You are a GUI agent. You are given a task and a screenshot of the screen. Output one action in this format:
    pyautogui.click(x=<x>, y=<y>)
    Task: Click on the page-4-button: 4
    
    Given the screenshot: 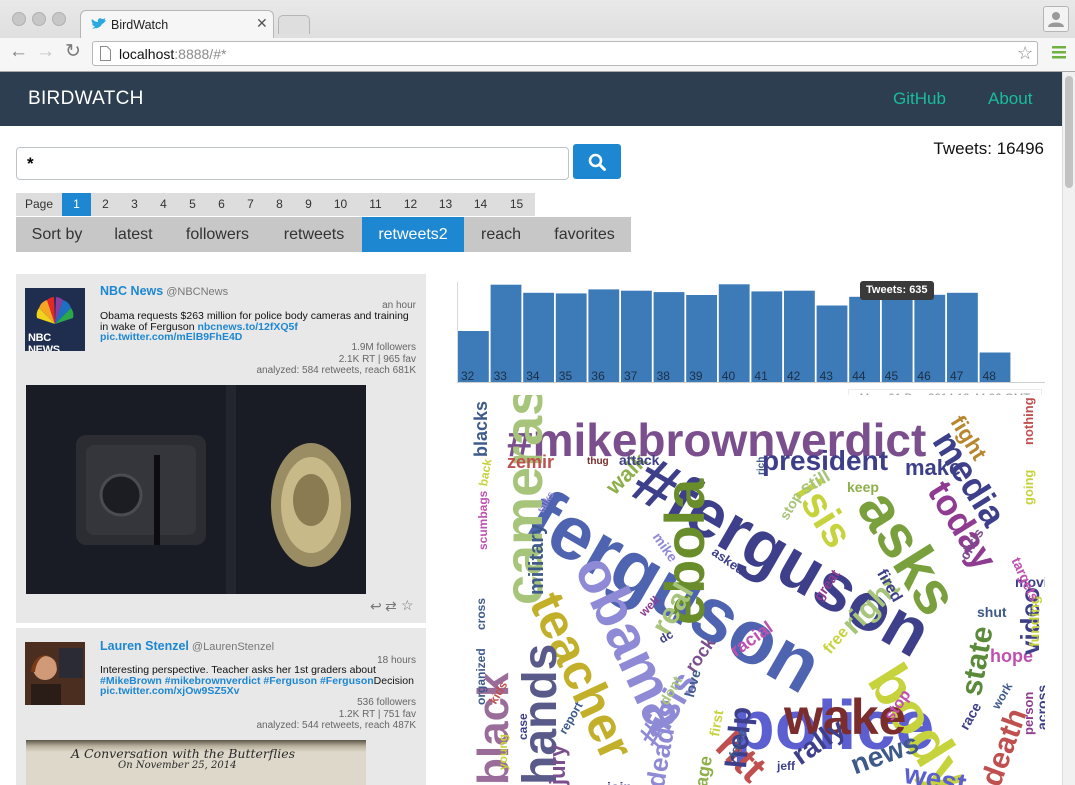 What is the action you would take?
    pyautogui.click(x=163, y=204)
    